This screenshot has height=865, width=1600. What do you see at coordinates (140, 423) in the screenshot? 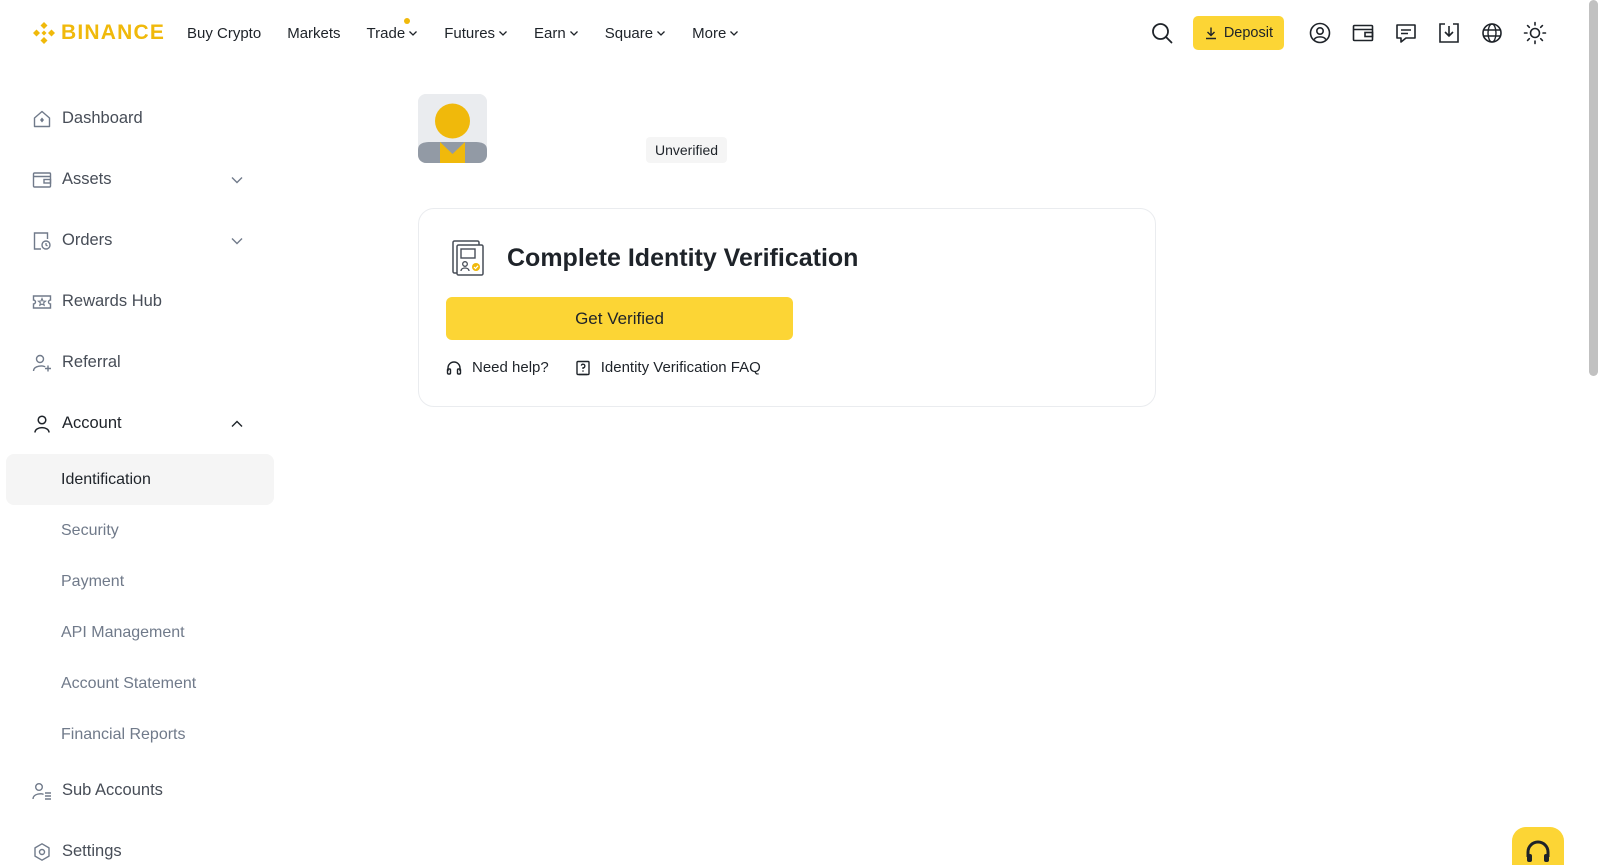
I see `sidebar-item-account: Account` at bounding box center [140, 423].